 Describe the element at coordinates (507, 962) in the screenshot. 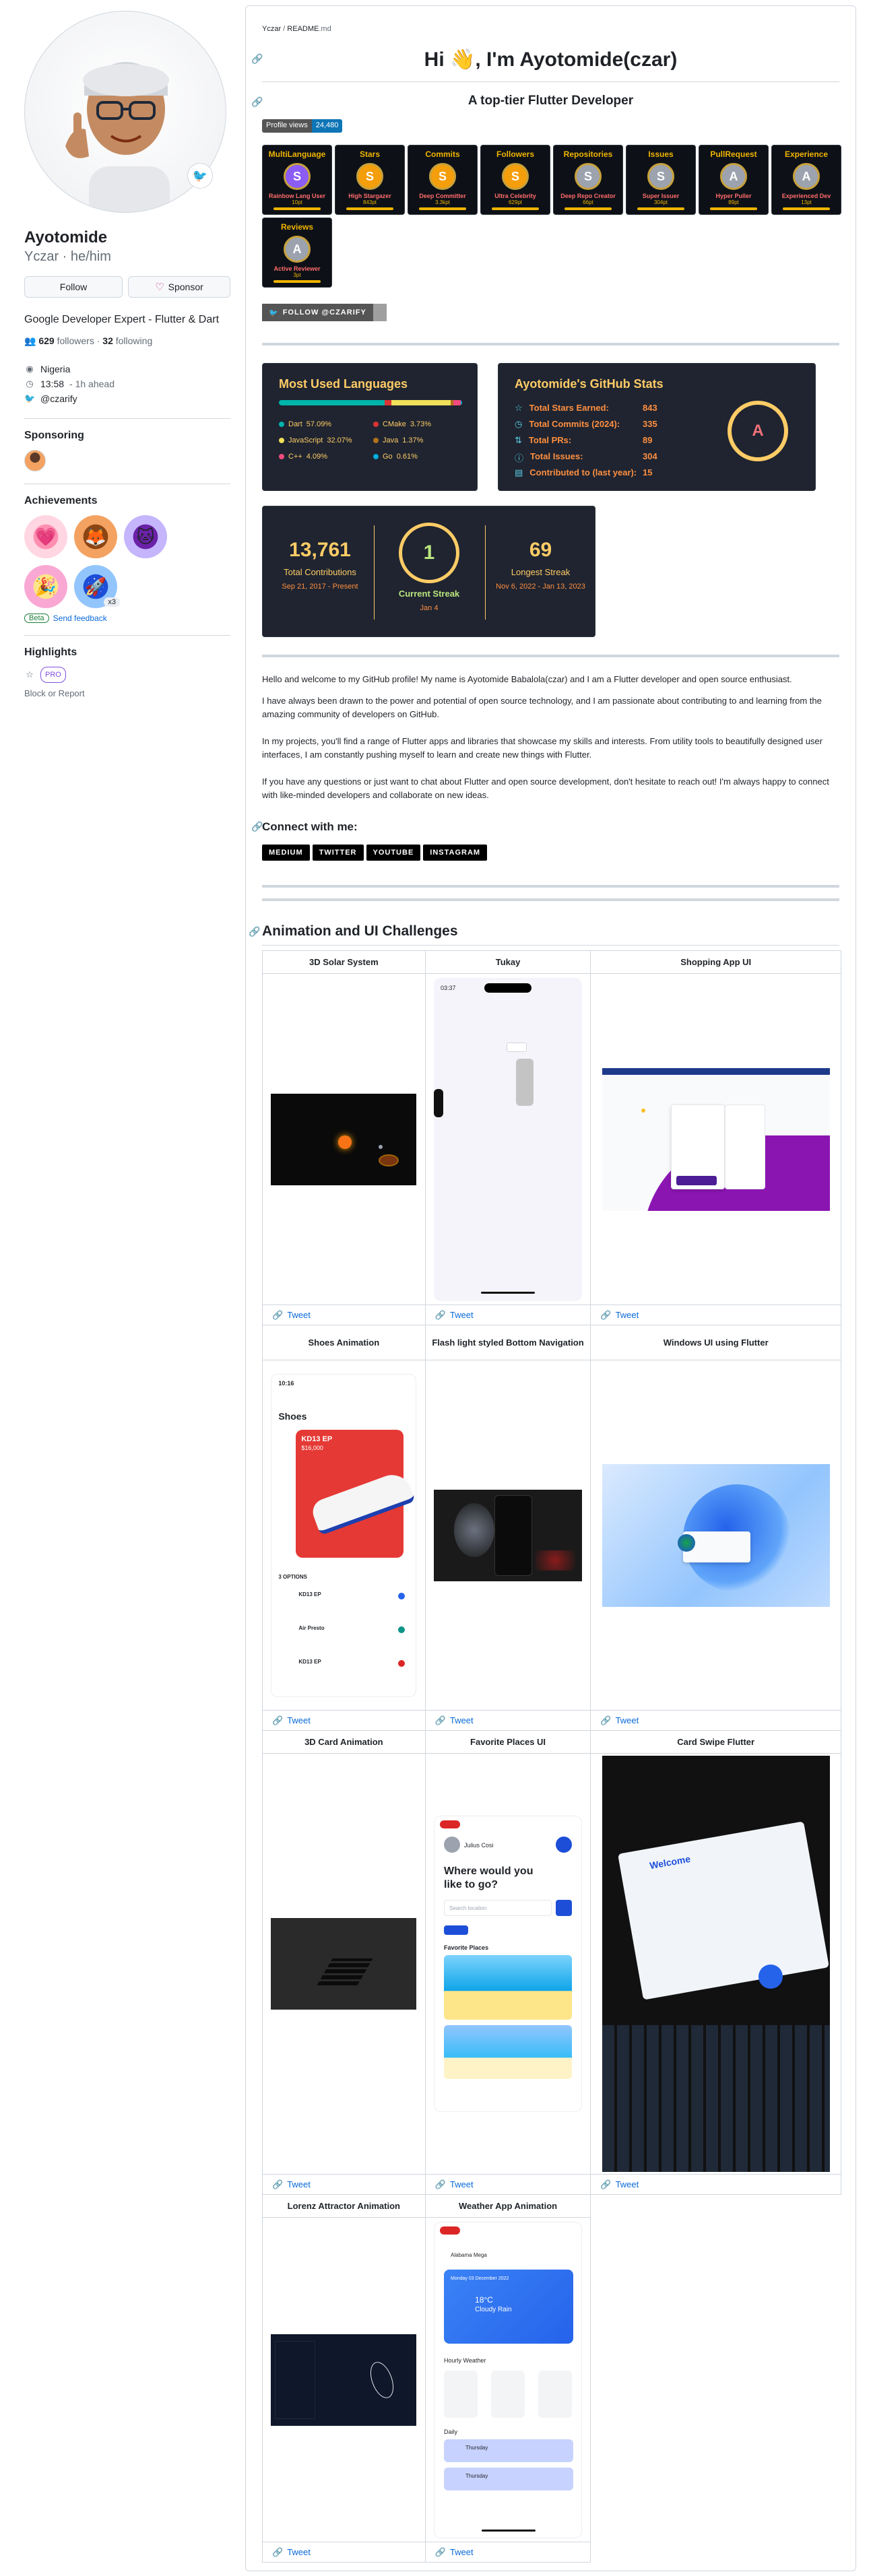

I see `demo-title-cell: Tukay` at that location.